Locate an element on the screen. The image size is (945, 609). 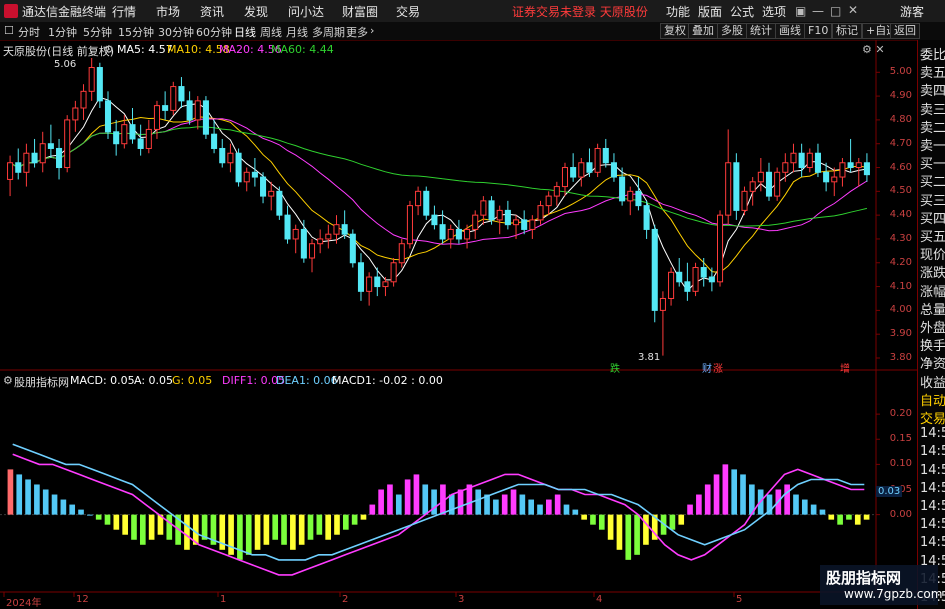
right-panel-item: 卖三 is located at coordinates (932, 108).